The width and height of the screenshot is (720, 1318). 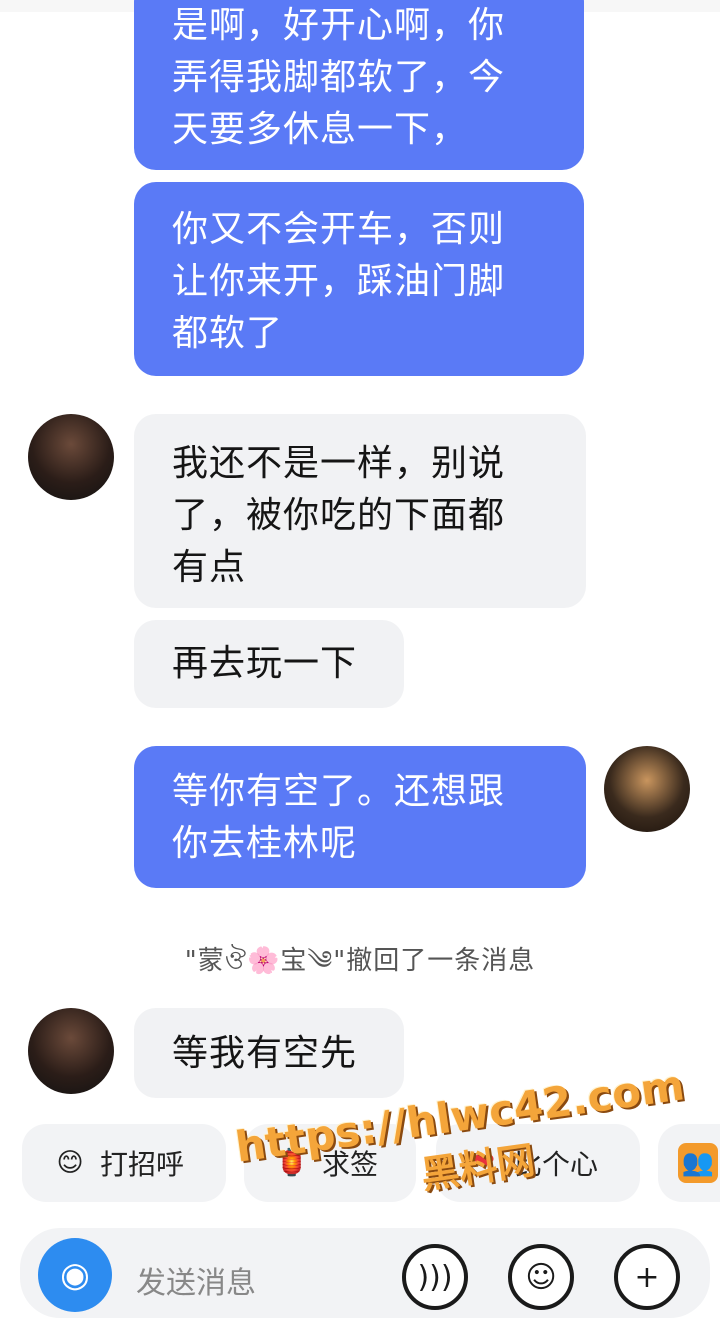 What do you see at coordinates (196, 1280) in the screenshot?
I see `message-input: 发送消息` at bounding box center [196, 1280].